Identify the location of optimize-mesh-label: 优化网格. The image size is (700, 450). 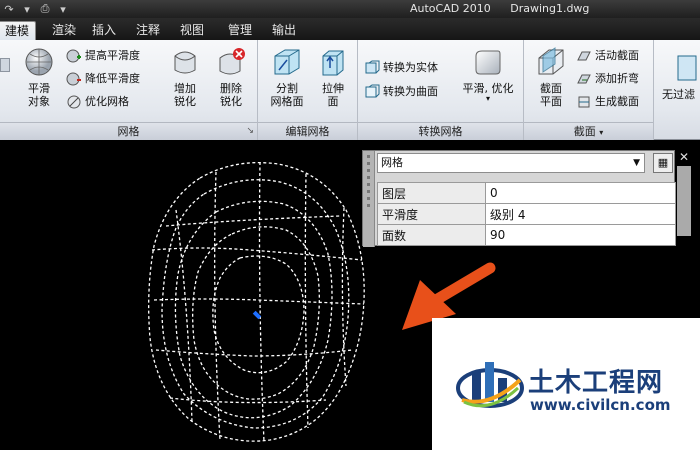
(107, 101).